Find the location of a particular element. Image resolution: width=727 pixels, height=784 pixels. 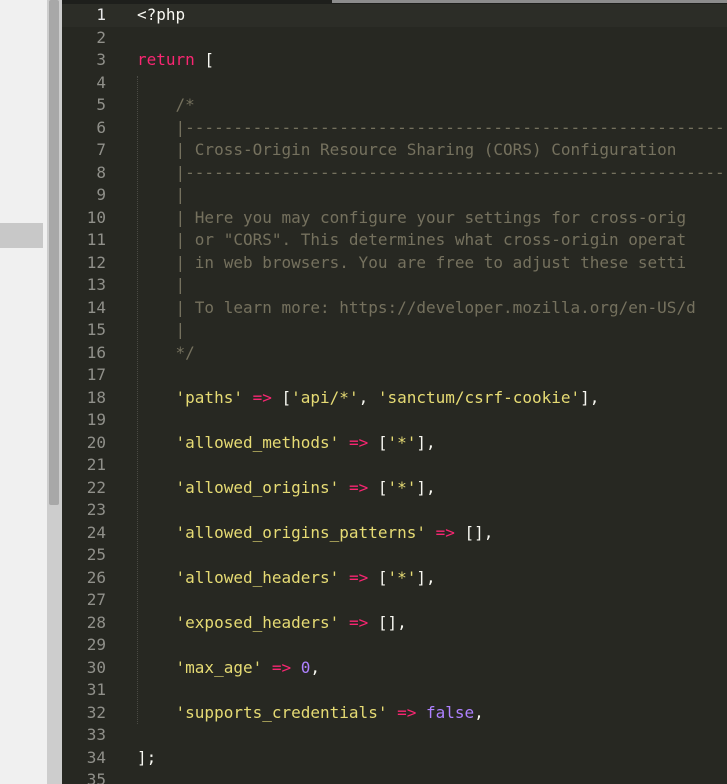

line-number: 7 is located at coordinates (101, 149).